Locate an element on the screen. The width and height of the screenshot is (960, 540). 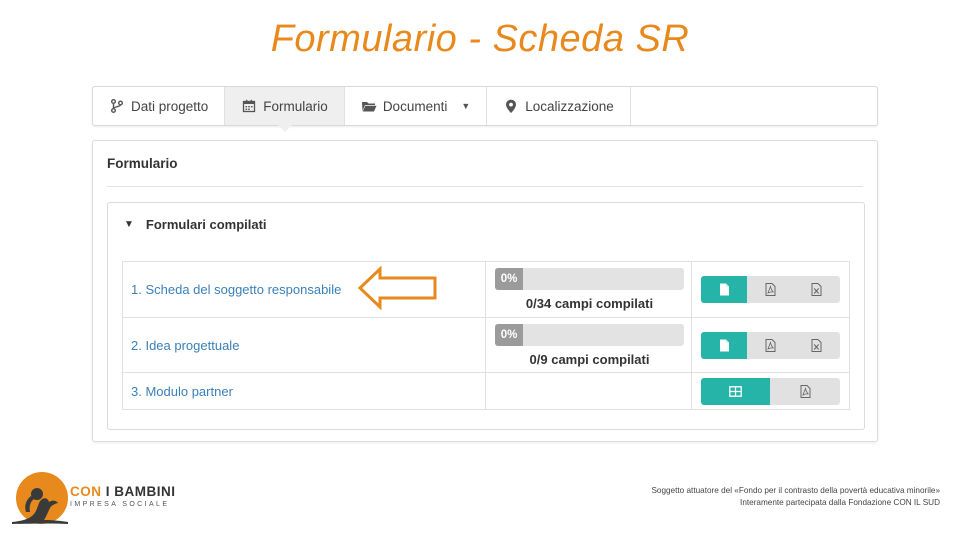
tab-localizzazione: Localizzazione is located at coordinates (559, 106).